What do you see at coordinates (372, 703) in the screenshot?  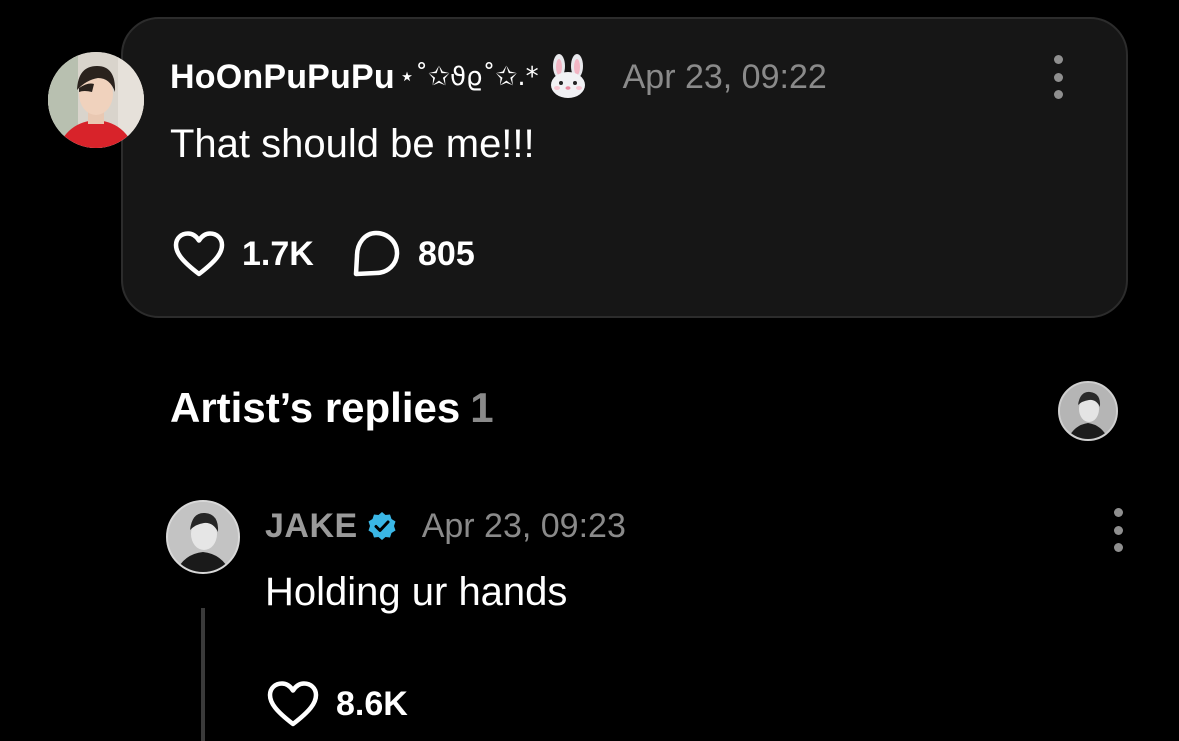 I see `reply-like-count: 8.6K` at bounding box center [372, 703].